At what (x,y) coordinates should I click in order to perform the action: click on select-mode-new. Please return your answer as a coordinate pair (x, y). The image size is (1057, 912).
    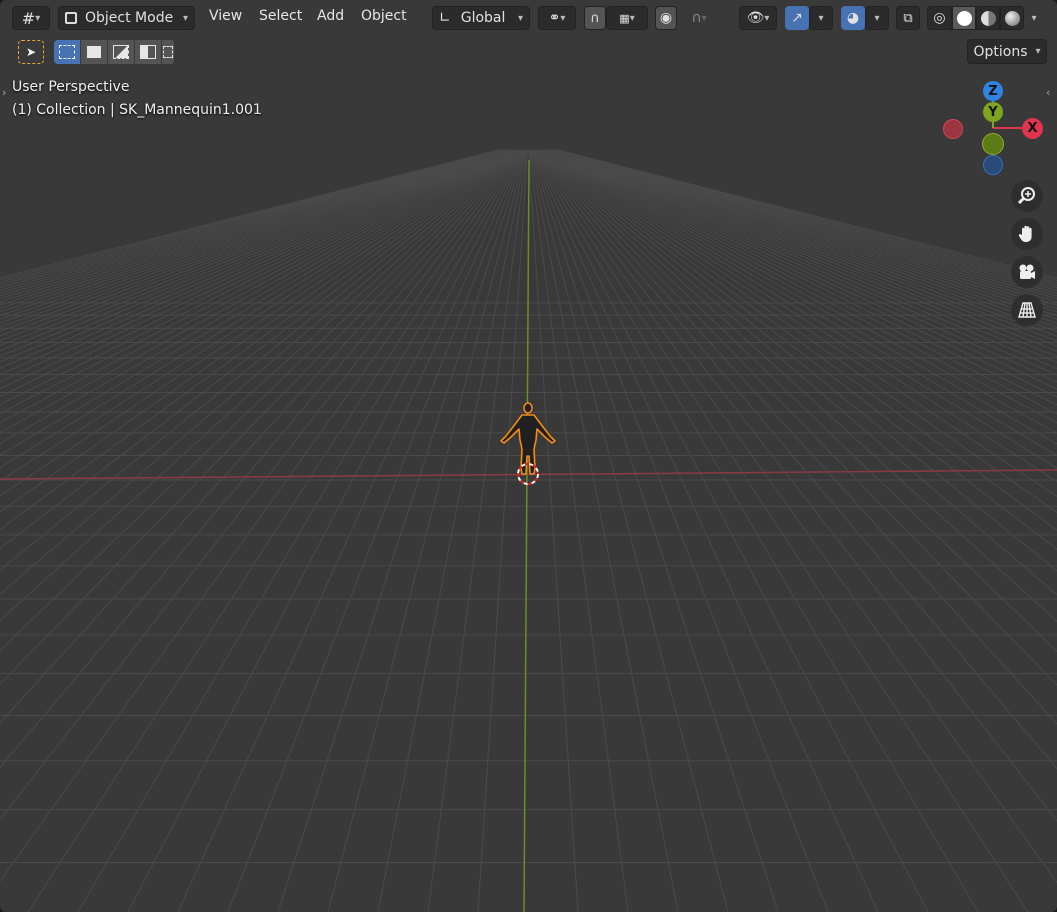
    Looking at the image, I should click on (67, 52).